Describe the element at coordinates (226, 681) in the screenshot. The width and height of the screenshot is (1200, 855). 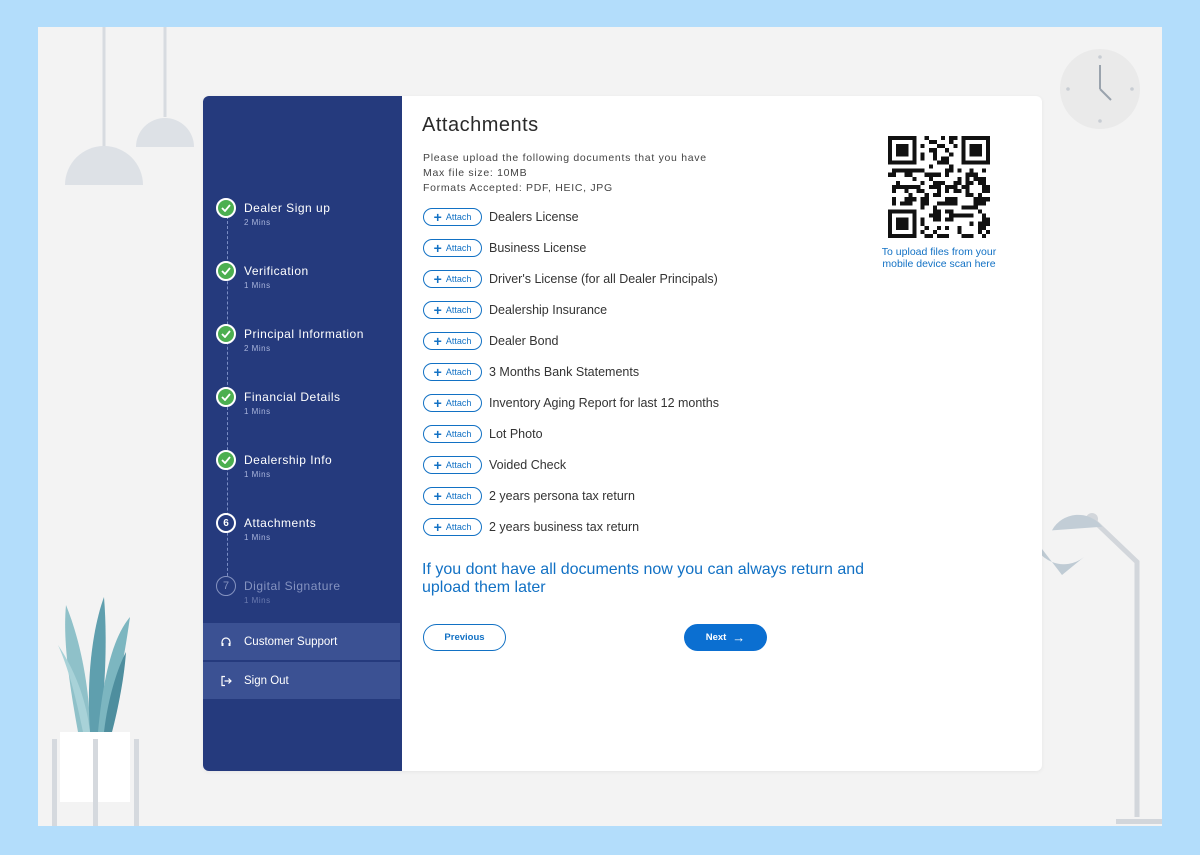
I see `sign-out-icon` at that location.